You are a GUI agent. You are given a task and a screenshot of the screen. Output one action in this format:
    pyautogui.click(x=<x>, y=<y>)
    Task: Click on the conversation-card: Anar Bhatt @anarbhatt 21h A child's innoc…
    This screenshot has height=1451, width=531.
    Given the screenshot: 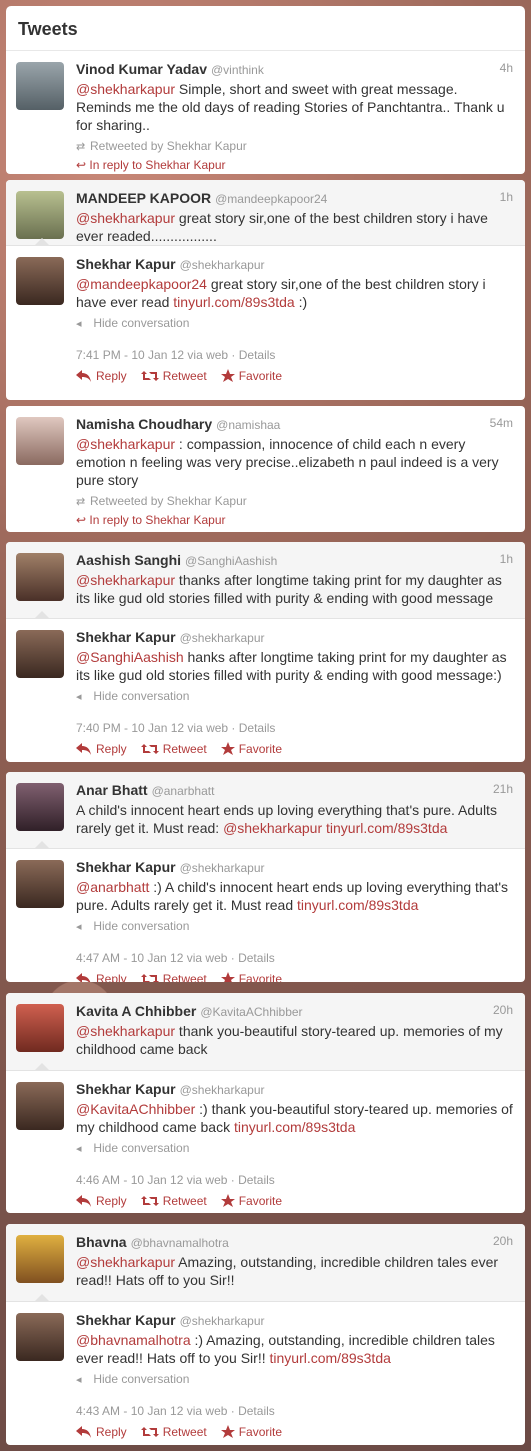 What is the action you would take?
    pyautogui.click(x=265, y=877)
    